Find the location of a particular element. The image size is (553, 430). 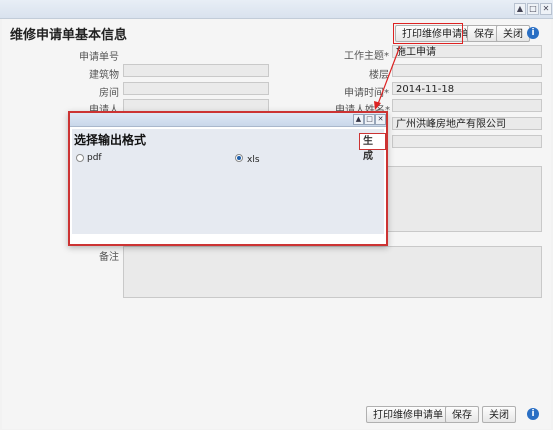

company-field: 广州洪峰房地产有限公司 is located at coordinates (467, 123).